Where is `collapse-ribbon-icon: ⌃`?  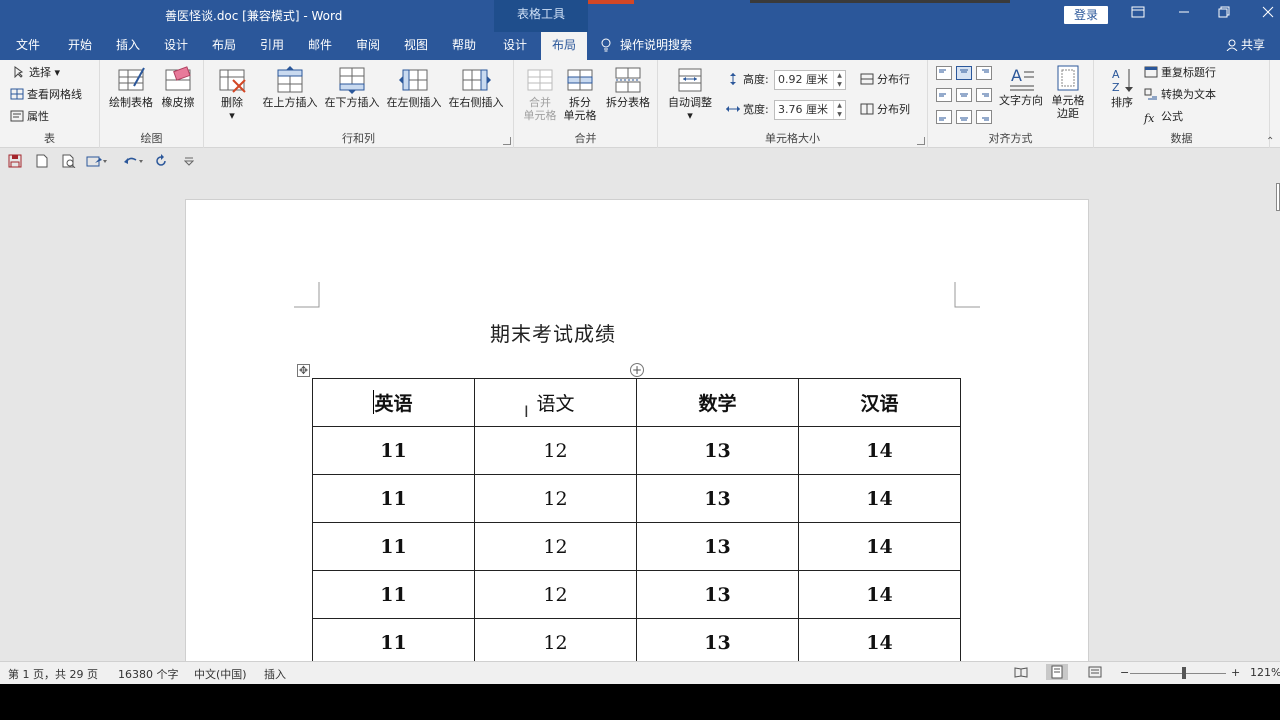 collapse-ribbon-icon: ⌃ is located at coordinates (1270, 141).